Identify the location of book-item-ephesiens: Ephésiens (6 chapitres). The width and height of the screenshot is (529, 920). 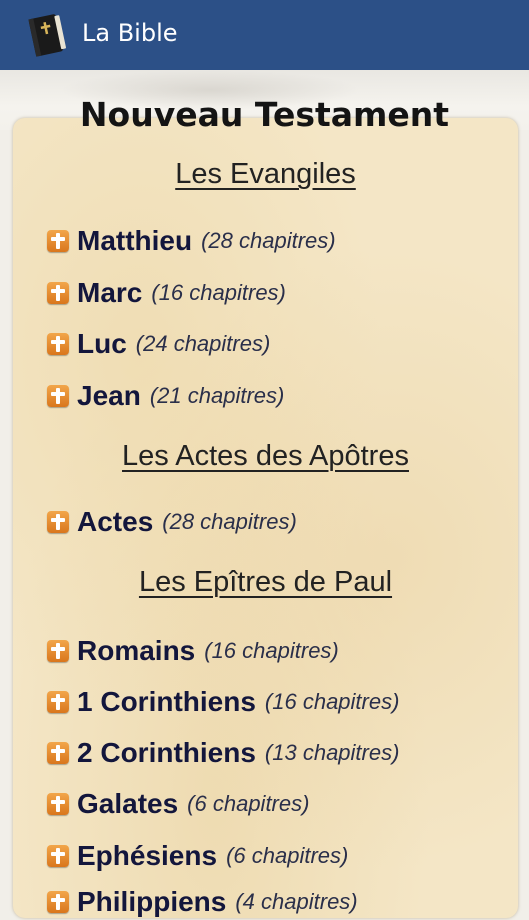
(197, 856).